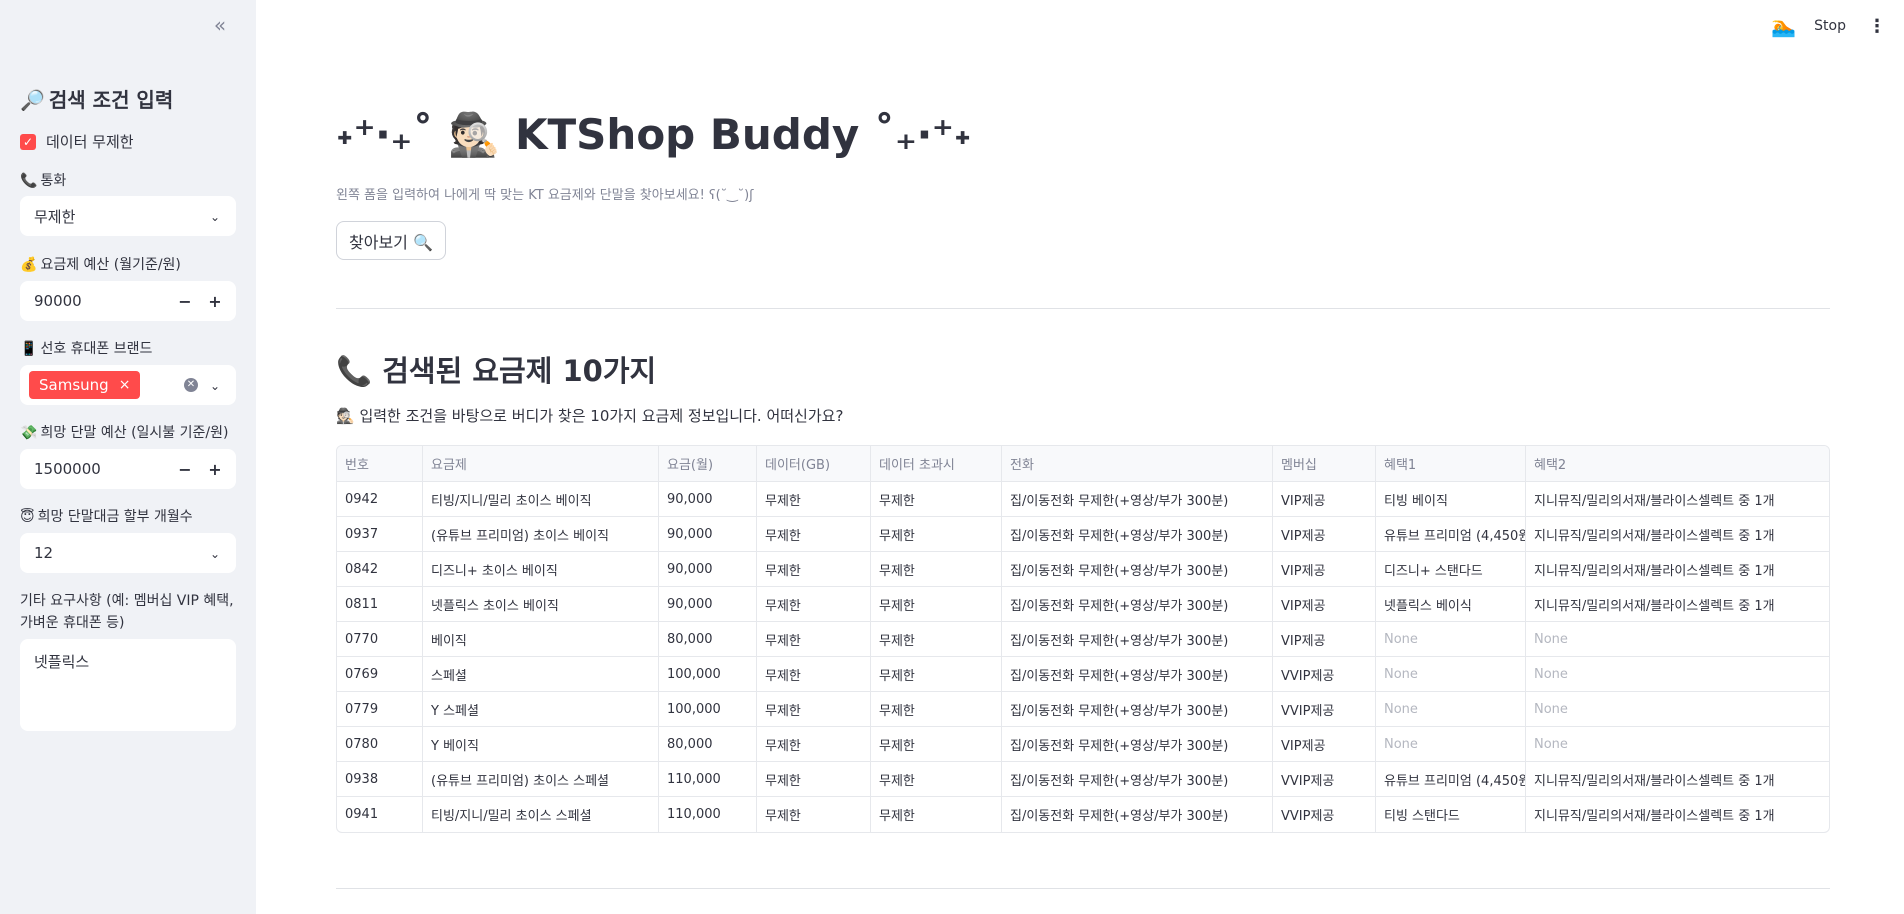 Image resolution: width=1904 pixels, height=914 pixels. Describe the element at coordinates (708, 463) in the screenshot. I see `column-header: 요금(월)` at that location.